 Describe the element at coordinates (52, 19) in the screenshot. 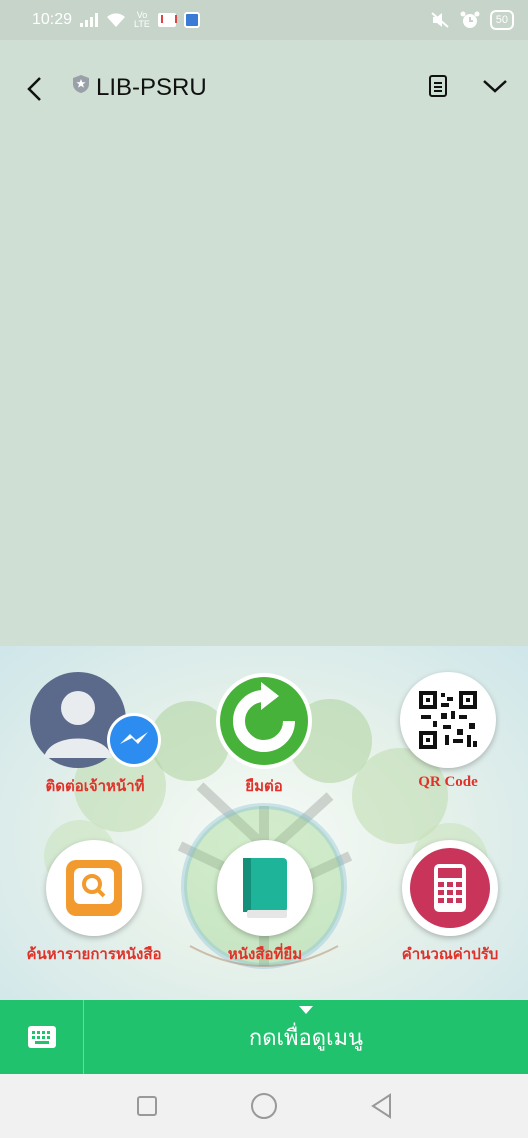

I see `clock: 10:29` at that location.